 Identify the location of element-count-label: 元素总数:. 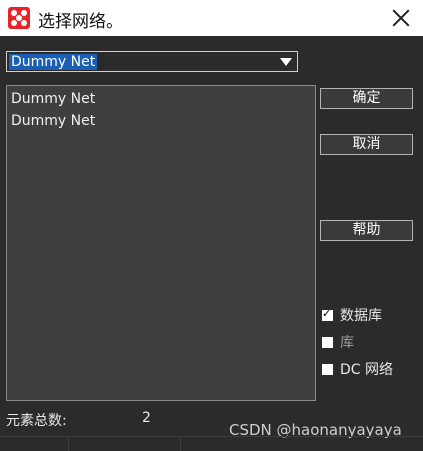
(36, 421).